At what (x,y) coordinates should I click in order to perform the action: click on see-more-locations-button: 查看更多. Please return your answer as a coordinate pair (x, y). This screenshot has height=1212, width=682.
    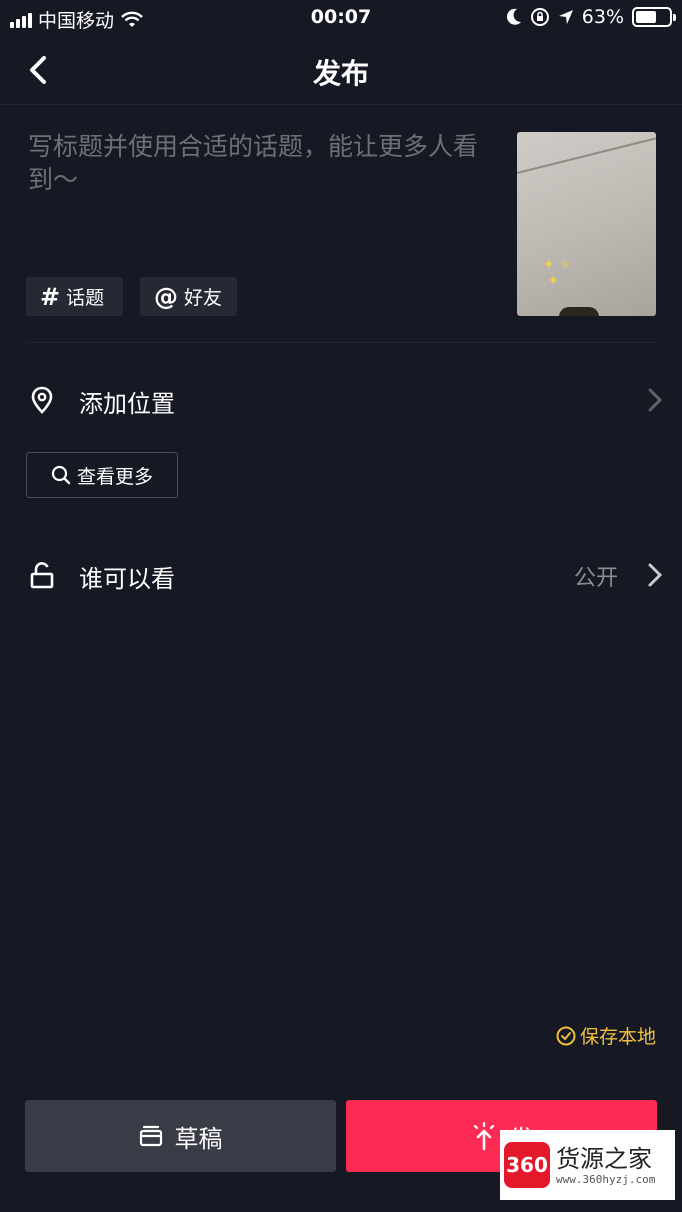
    Looking at the image, I should click on (102, 475).